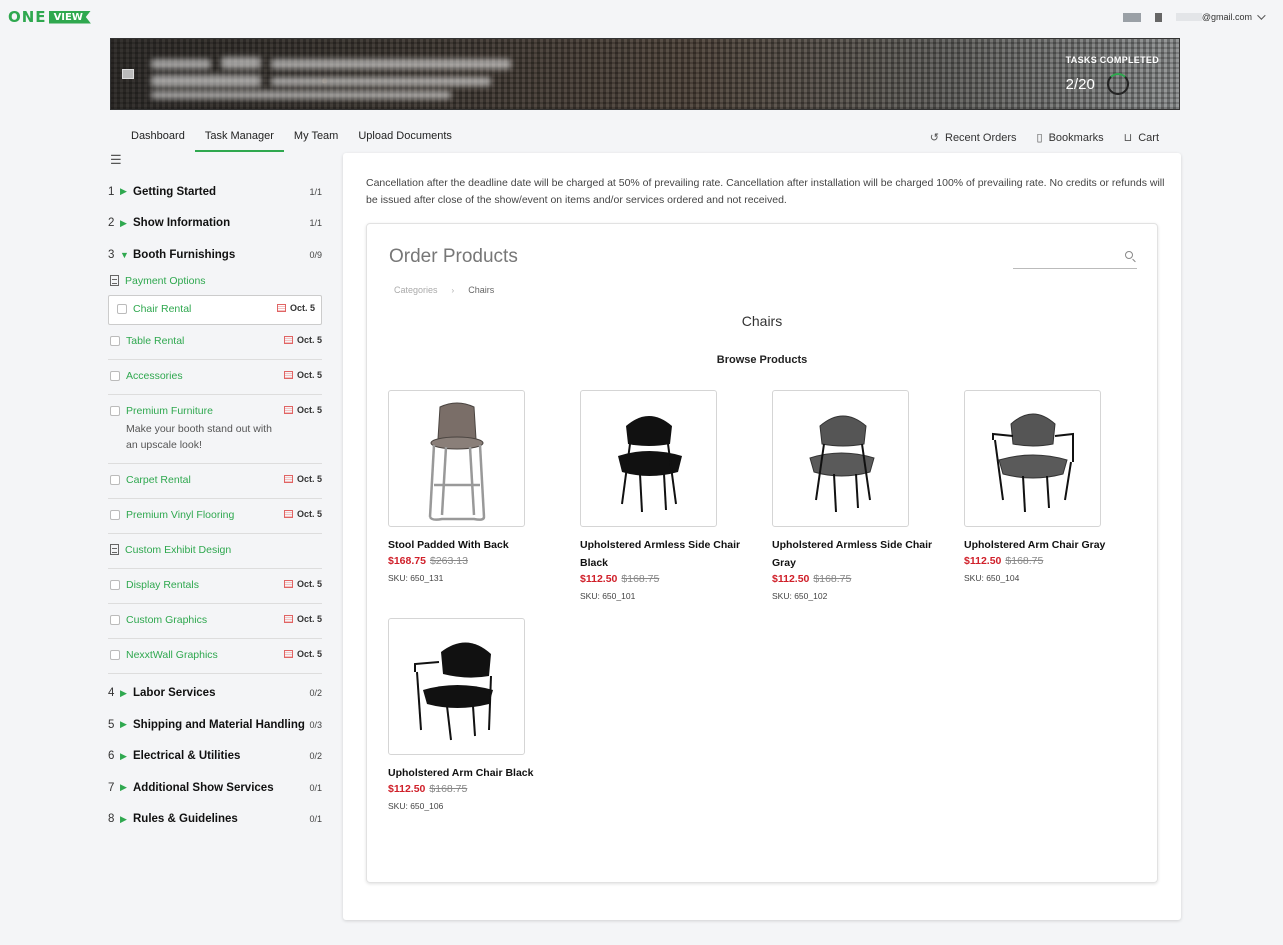 This screenshot has height=945, width=1283. Describe the element at coordinates (649, 463) in the screenshot. I see `side-chair-black-image` at that location.